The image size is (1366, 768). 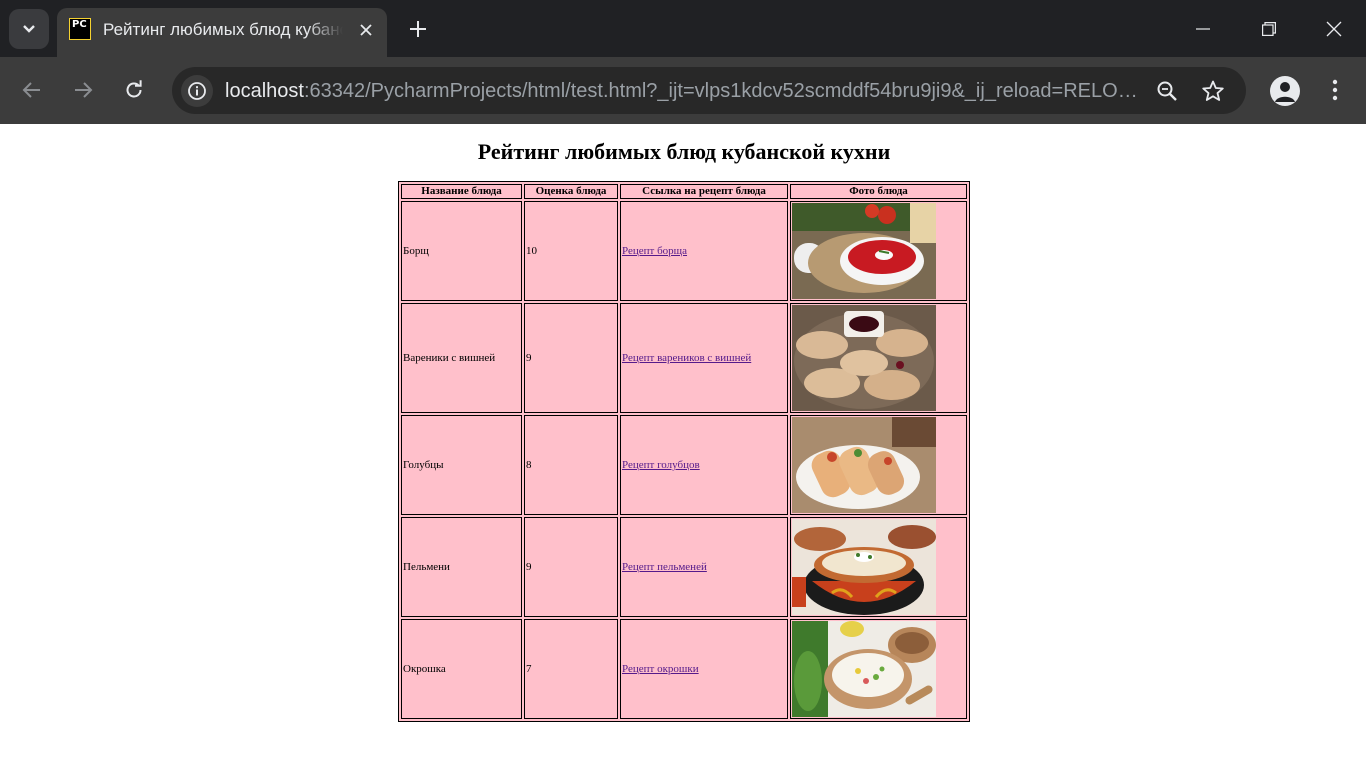 I want to click on rating-cell: 7, so click(x=571, y=669).